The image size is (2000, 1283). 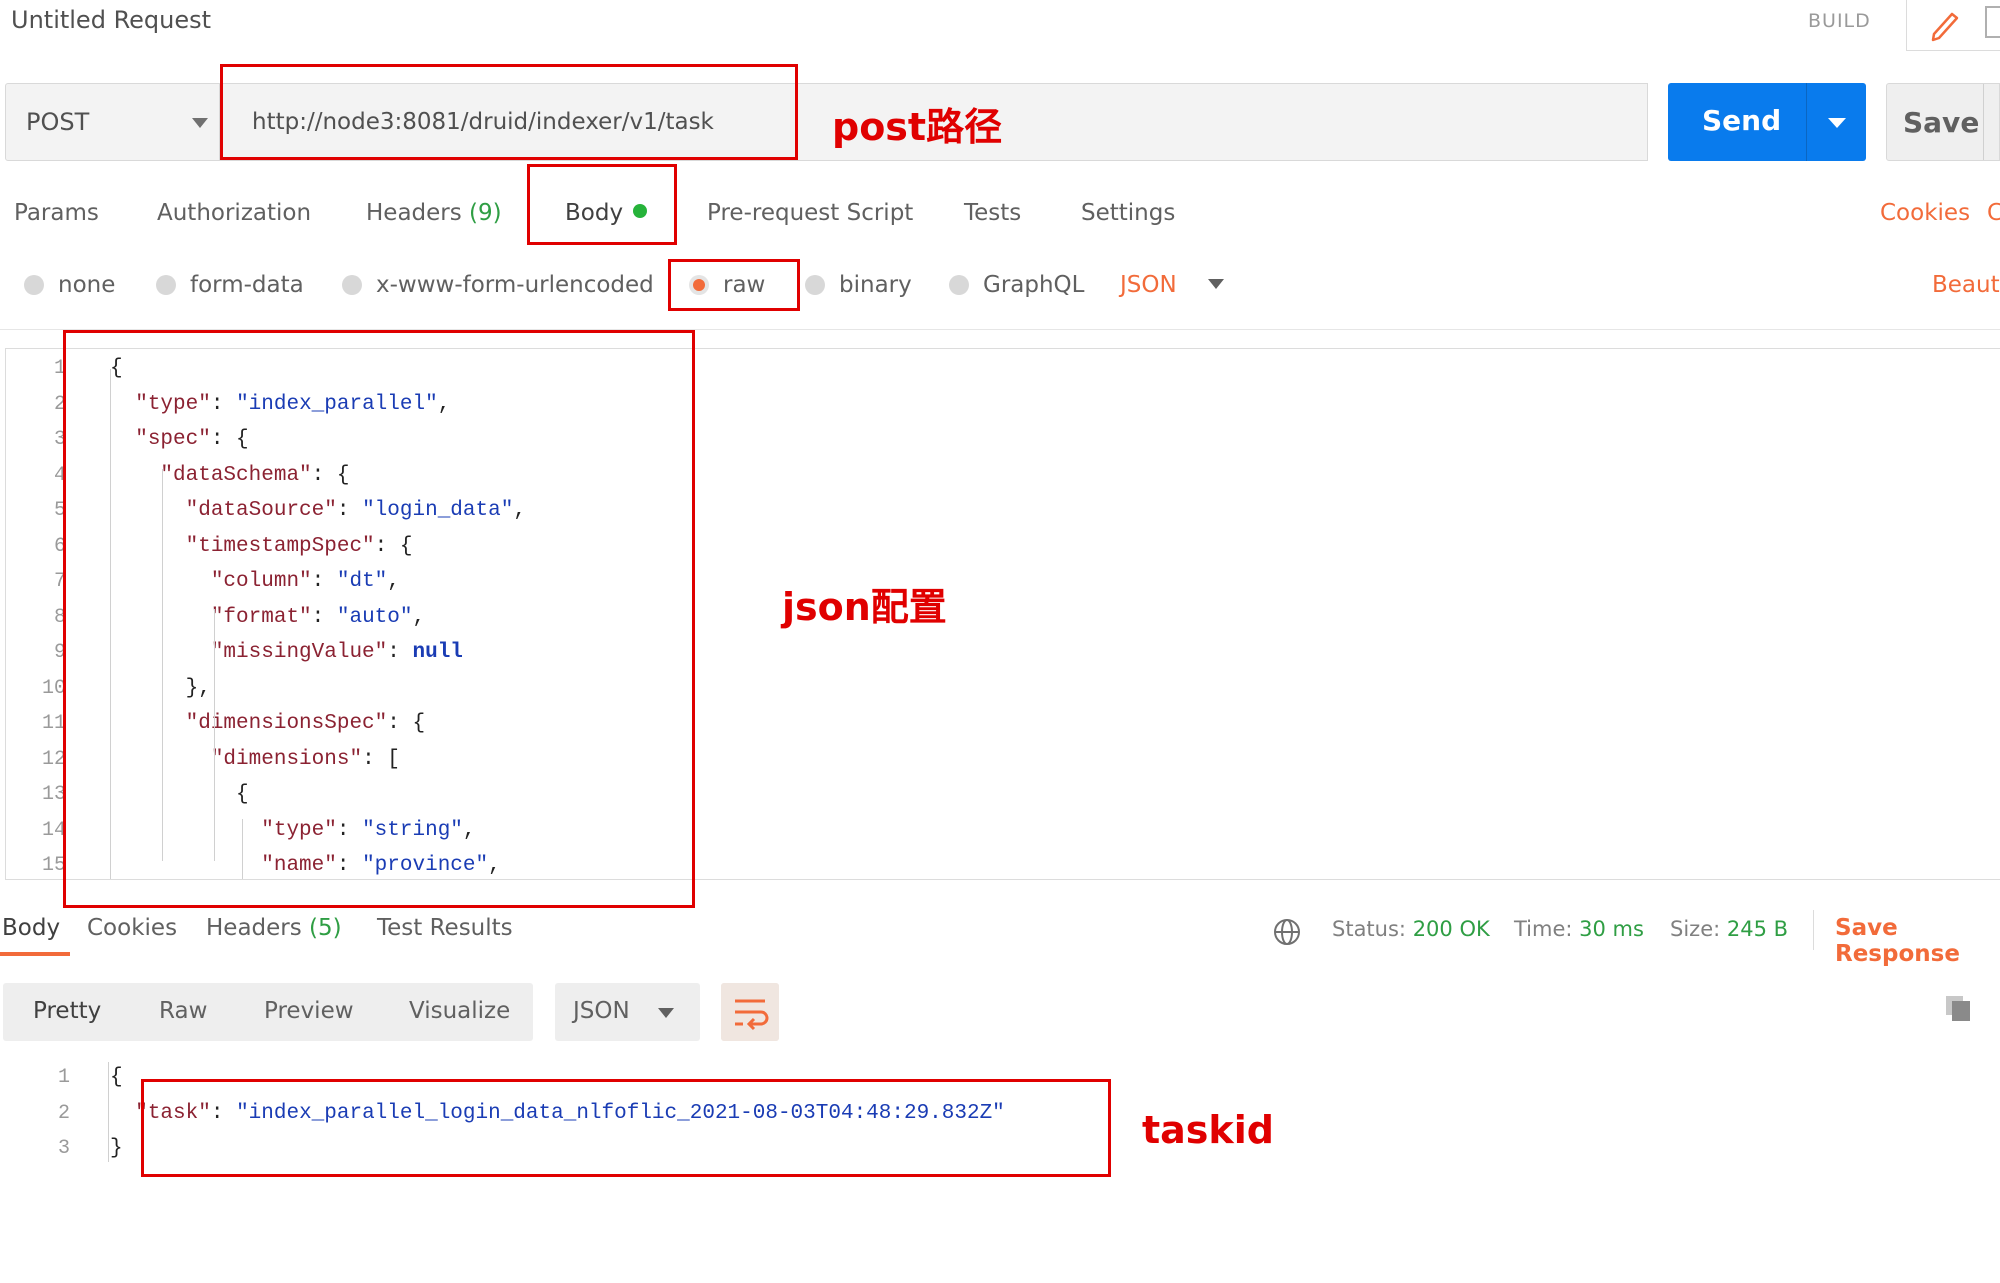 What do you see at coordinates (509, 112) in the screenshot?
I see `annotation-url-box` at bounding box center [509, 112].